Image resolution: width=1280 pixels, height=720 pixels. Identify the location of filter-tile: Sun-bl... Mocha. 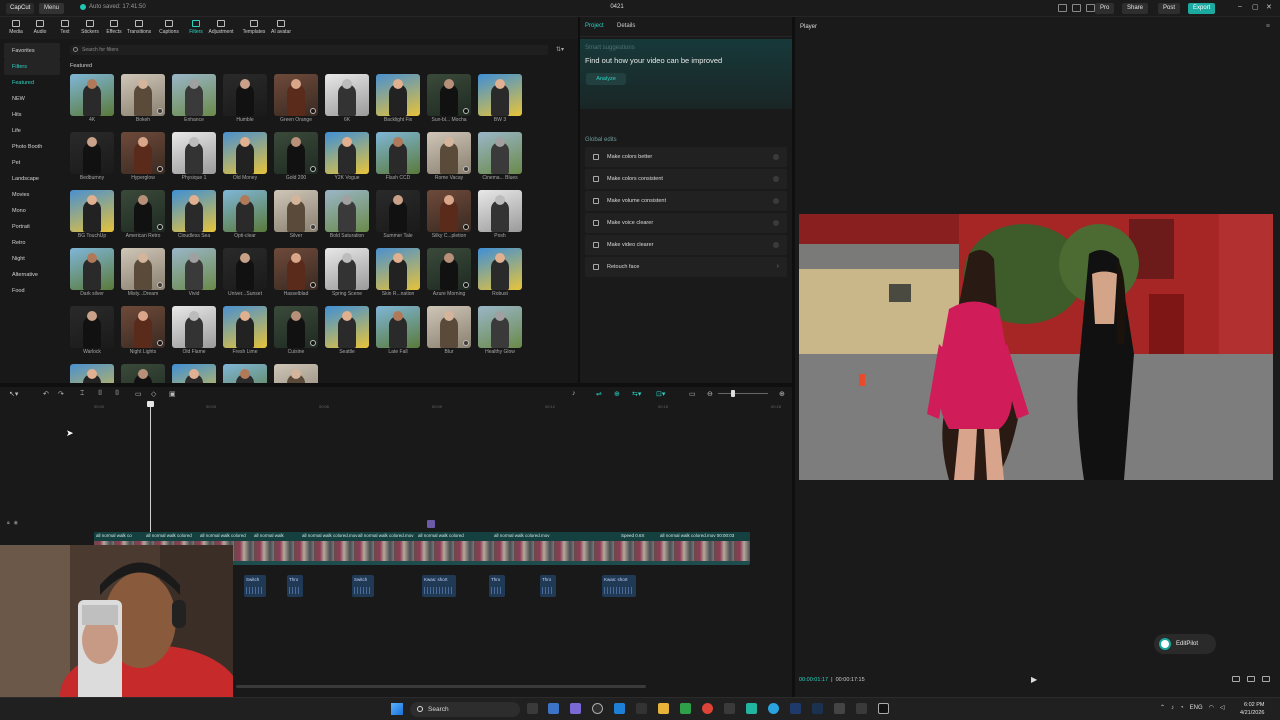
(449, 98).